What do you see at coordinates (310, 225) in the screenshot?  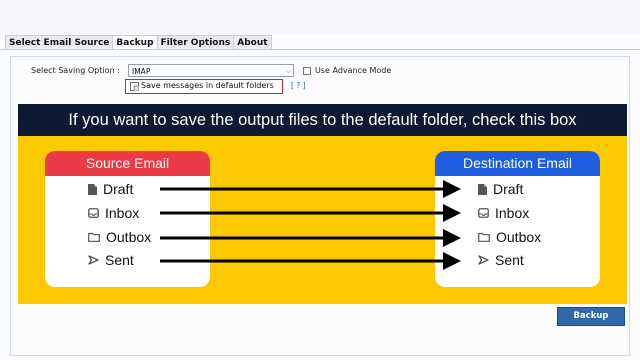 I see `mapping-arrows` at bounding box center [310, 225].